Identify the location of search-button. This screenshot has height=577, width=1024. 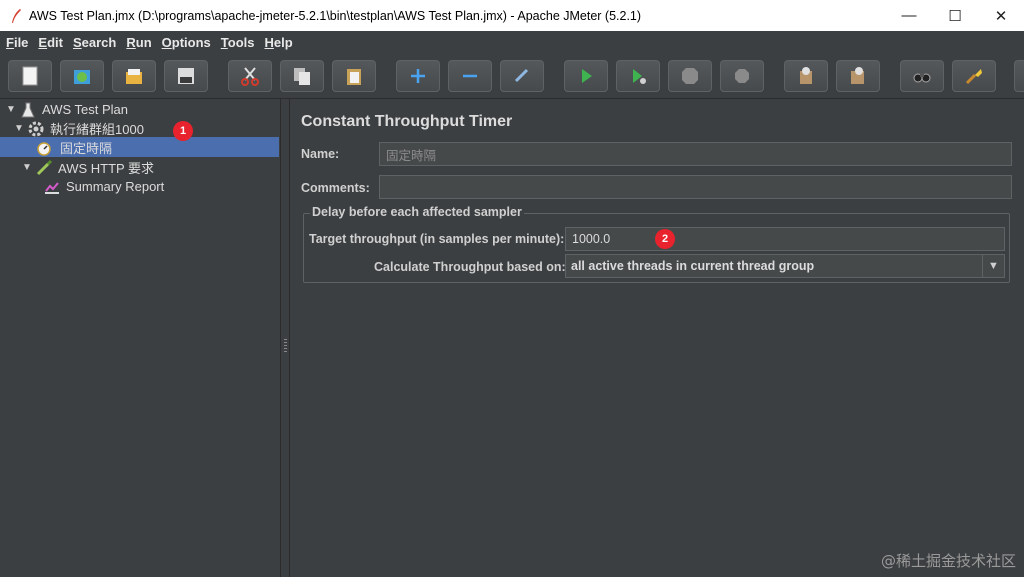
(922, 76).